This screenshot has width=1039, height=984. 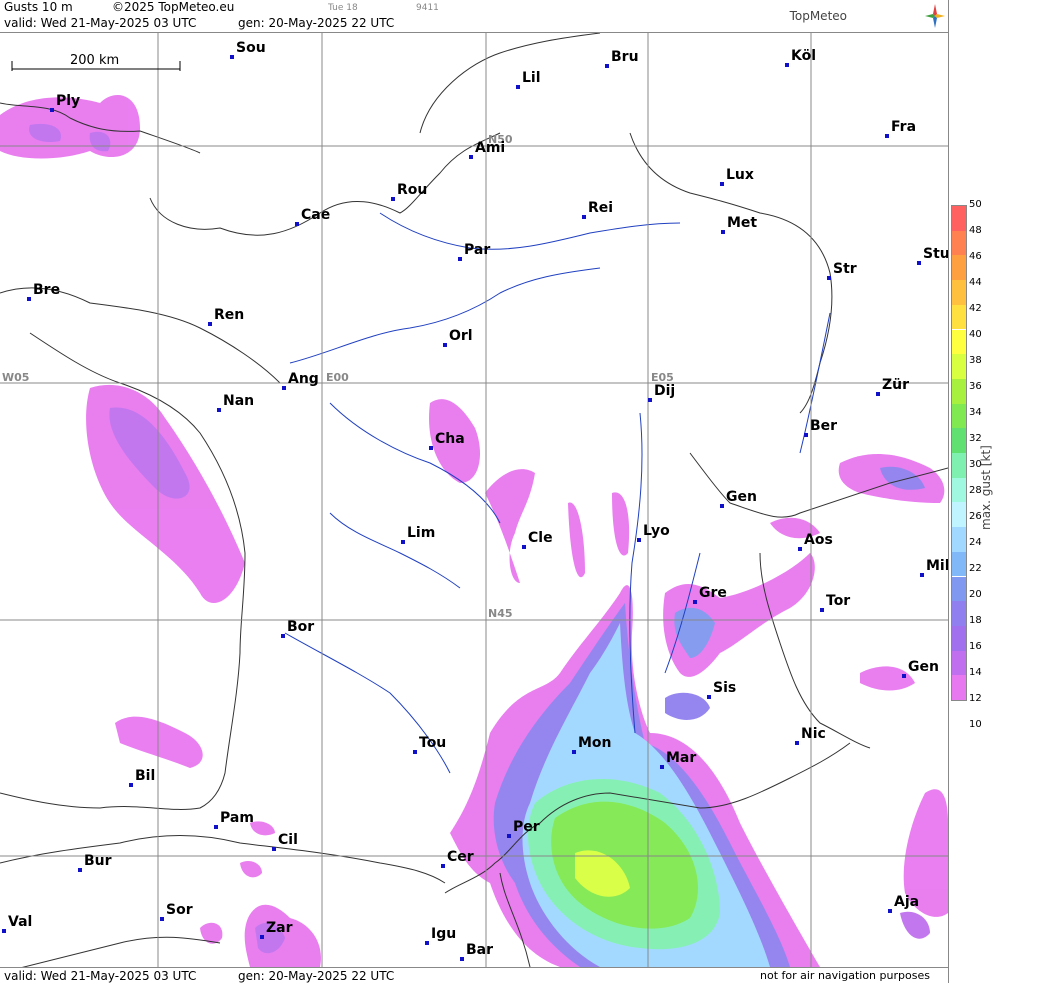 I want to click on city-label: Nic, so click(x=813, y=734).